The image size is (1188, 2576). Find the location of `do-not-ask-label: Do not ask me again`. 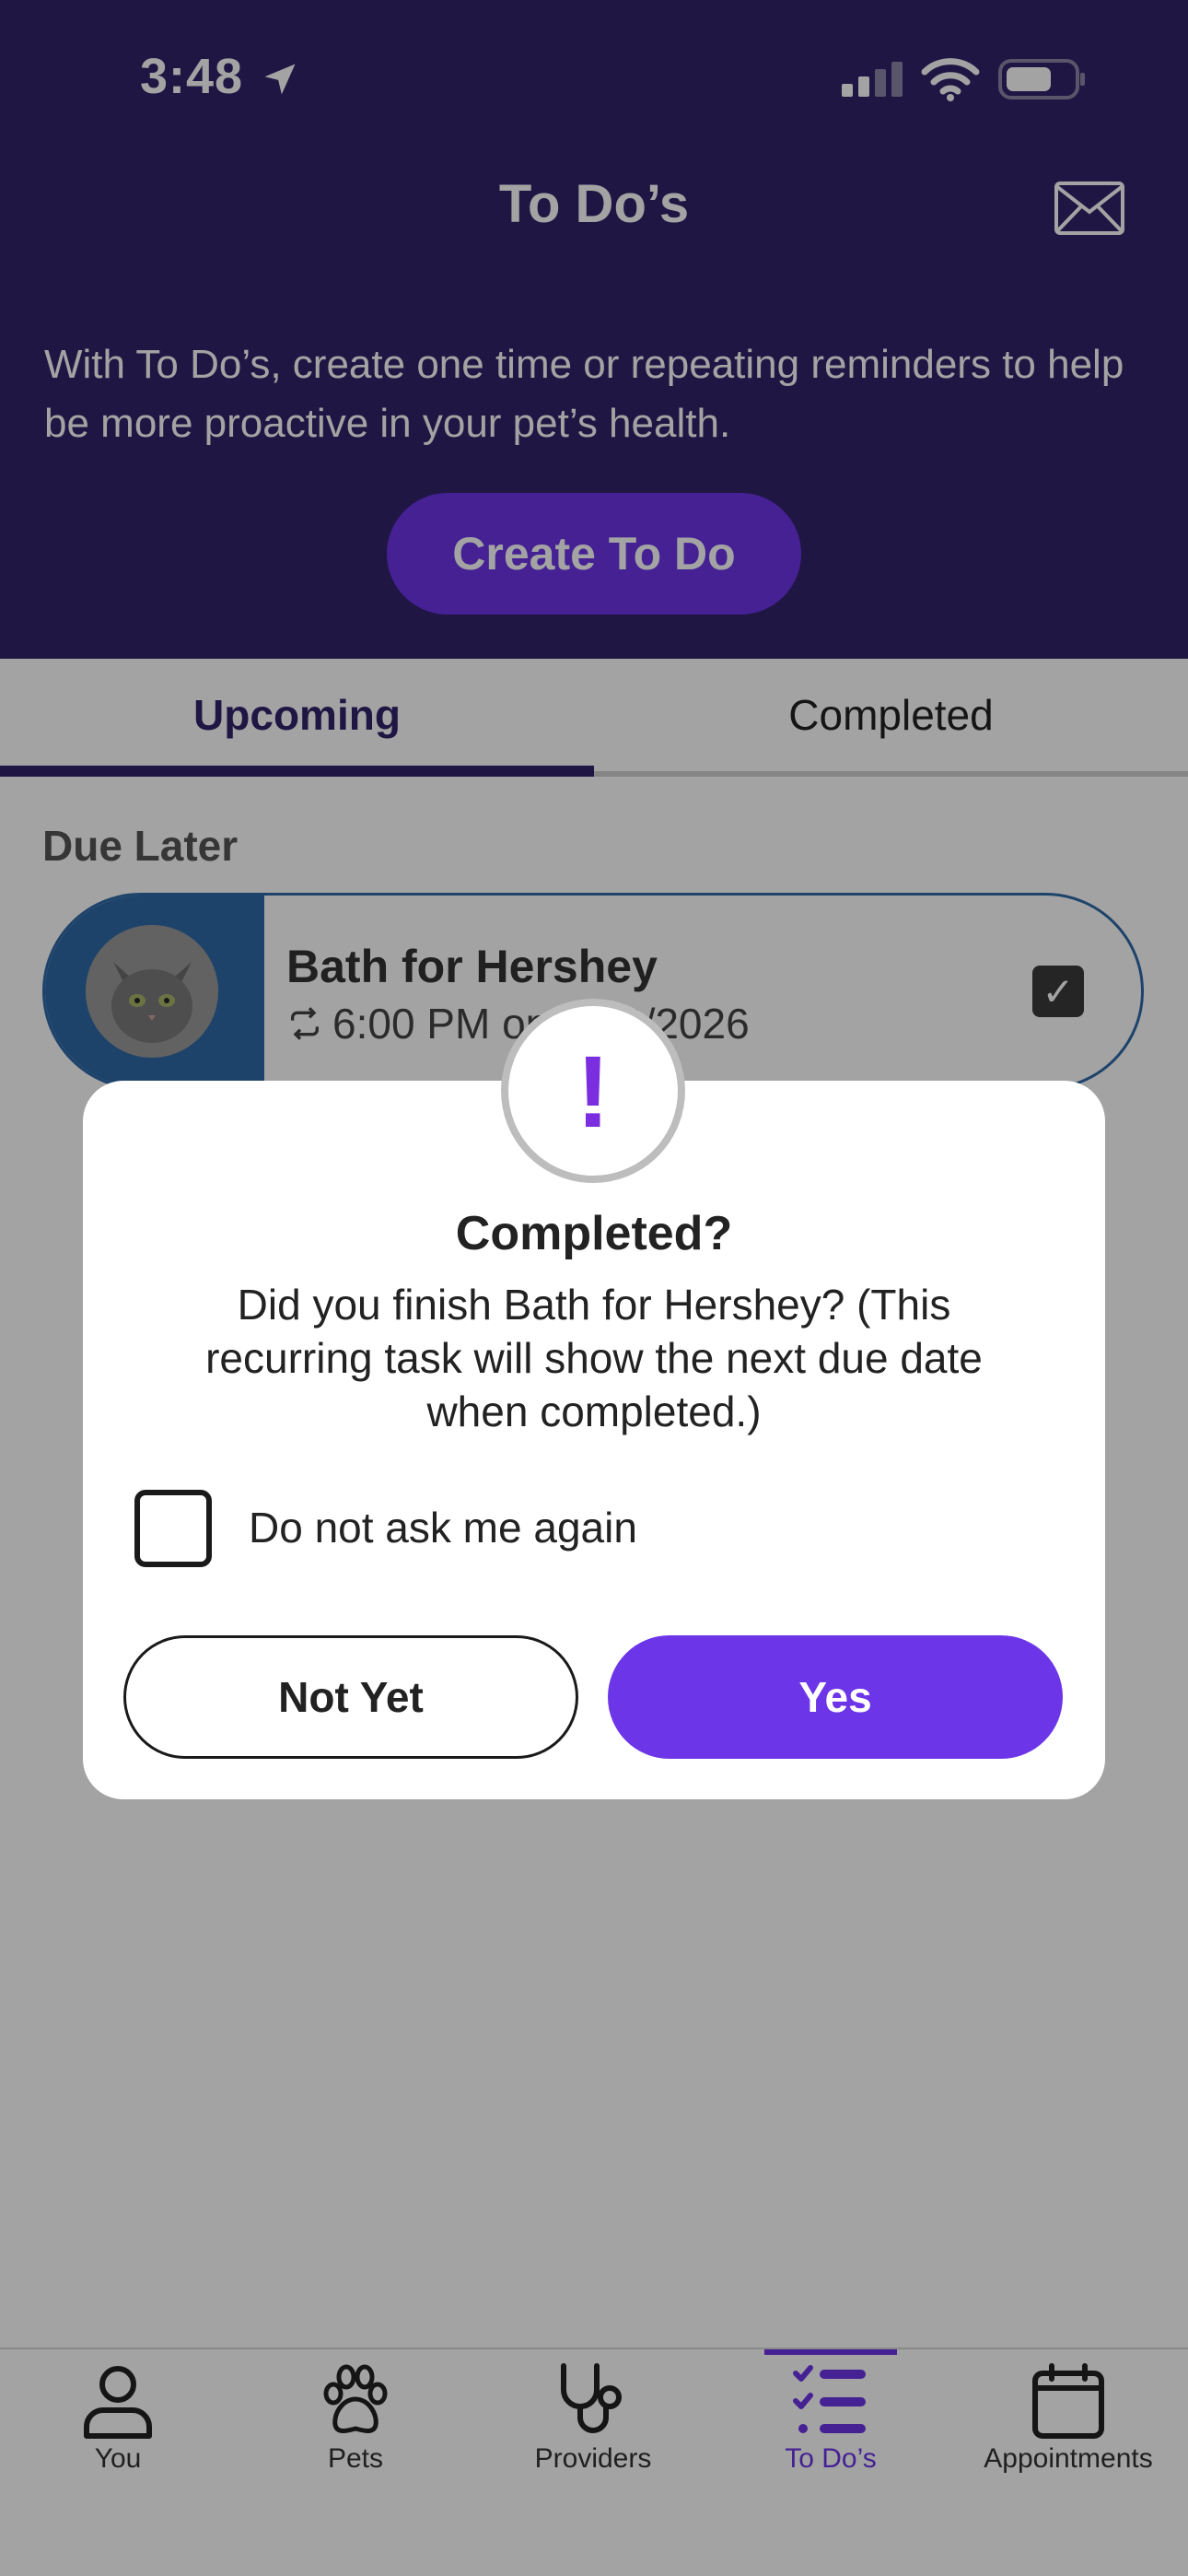

do-not-ask-label: Do not ask me again is located at coordinates (443, 1527).